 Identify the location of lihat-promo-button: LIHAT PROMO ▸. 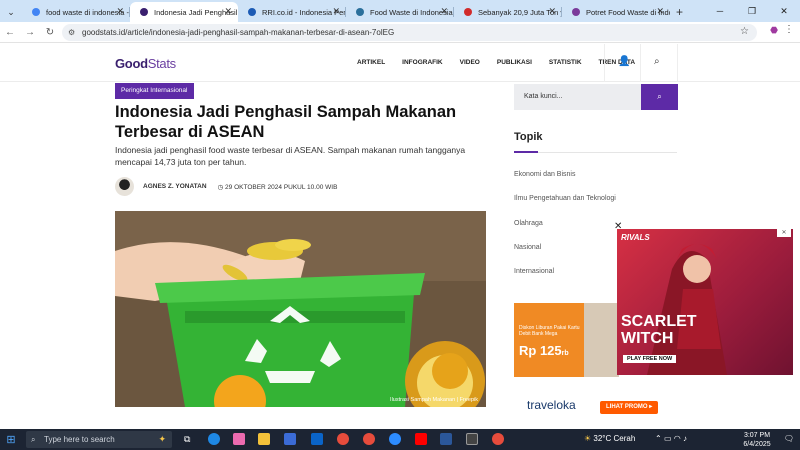
(629, 407).